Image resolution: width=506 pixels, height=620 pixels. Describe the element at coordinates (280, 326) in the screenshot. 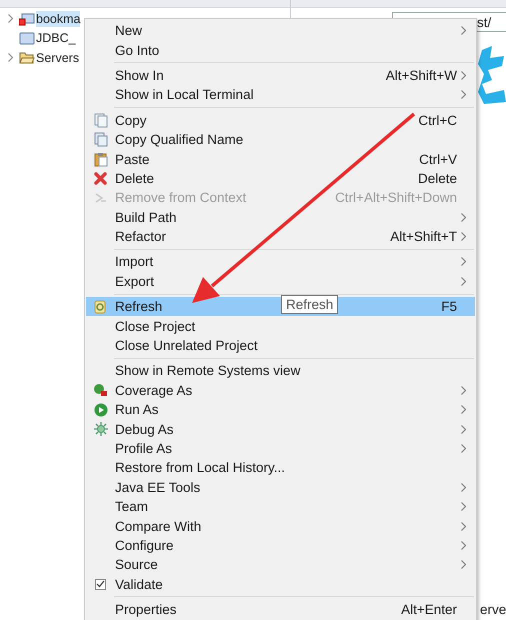

I see `menu-item: Close Project` at that location.